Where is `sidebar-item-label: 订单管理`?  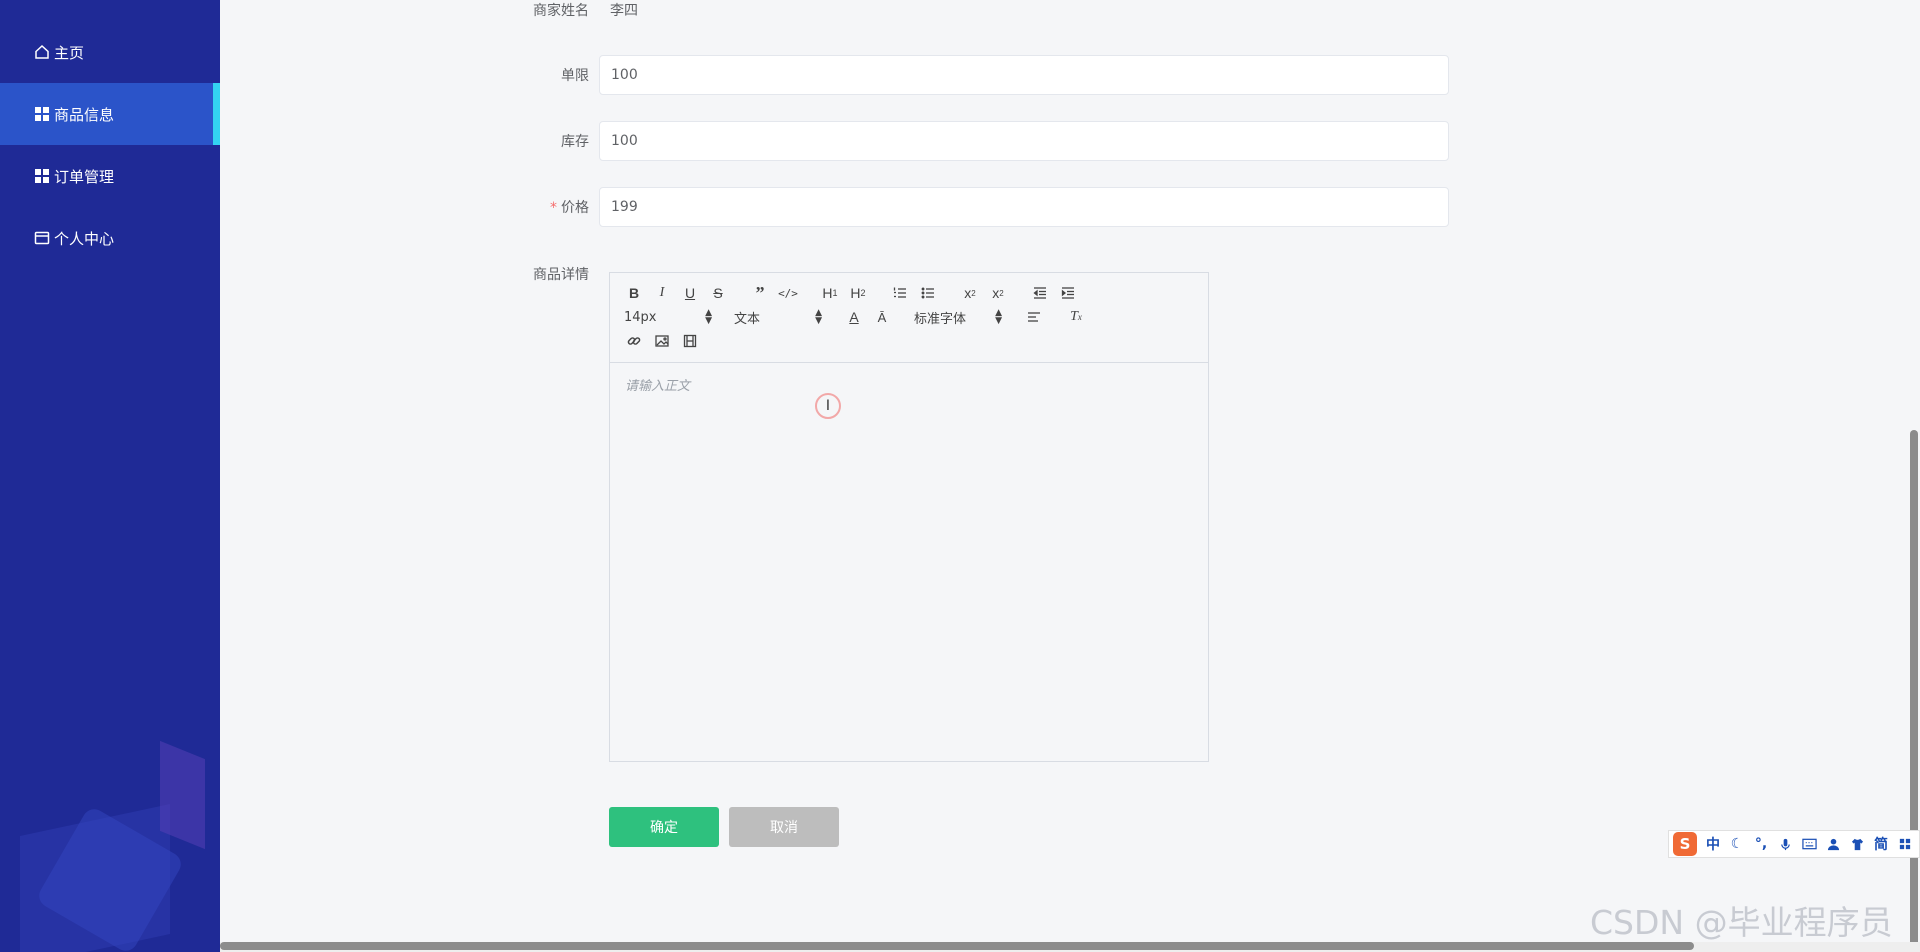 sidebar-item-label: 订单管理 is located at coordinates (84, 176).